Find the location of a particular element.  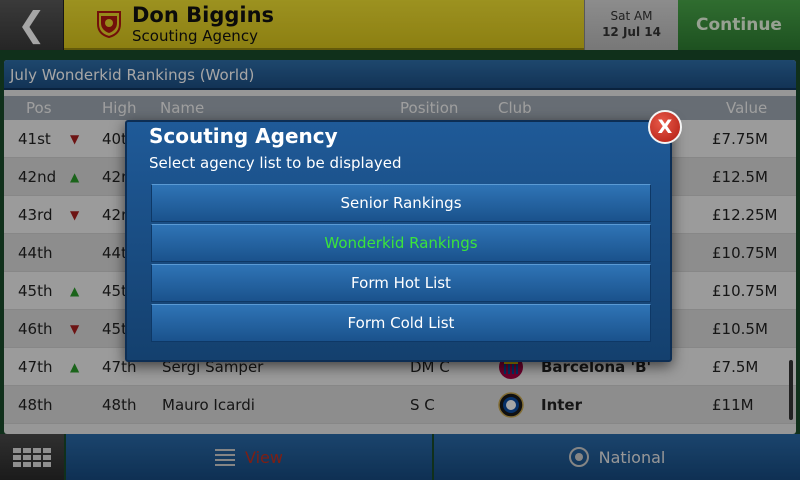

date-display: Sat AM 12 Jul 14 is located at coordinates (631, 25).